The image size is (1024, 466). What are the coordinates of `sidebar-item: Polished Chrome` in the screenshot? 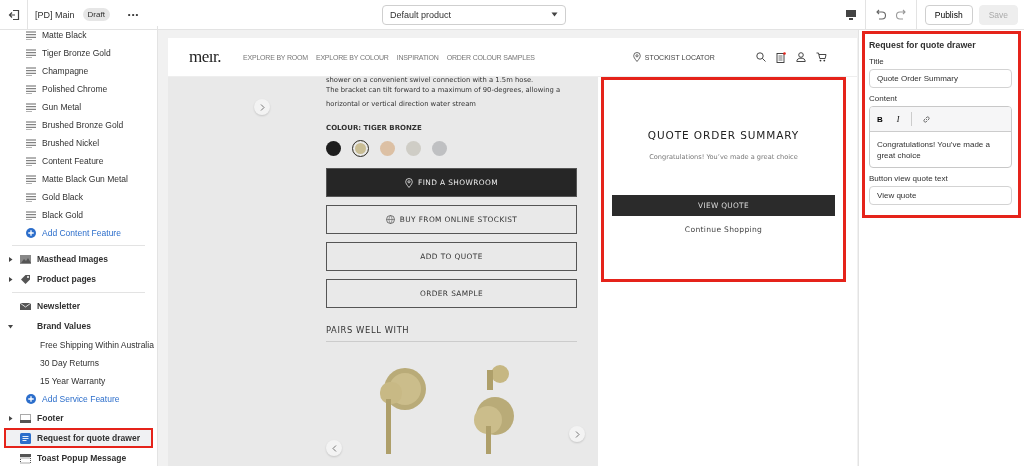 It's located at (78, 89).